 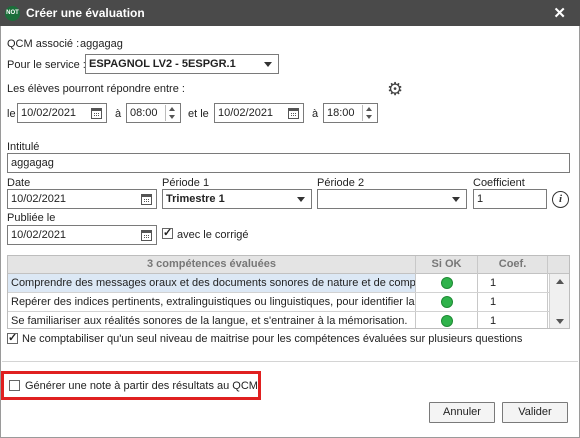 I want to click on from-date-field: 10/02/2021, so click(x=62, y=113).